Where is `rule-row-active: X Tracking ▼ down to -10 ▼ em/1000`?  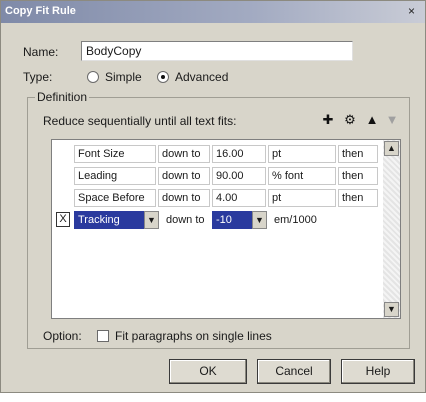 rule-row-active: X Tracking ▼ down to -10 ▼ em/1000 is located at coordinates (218, 219).